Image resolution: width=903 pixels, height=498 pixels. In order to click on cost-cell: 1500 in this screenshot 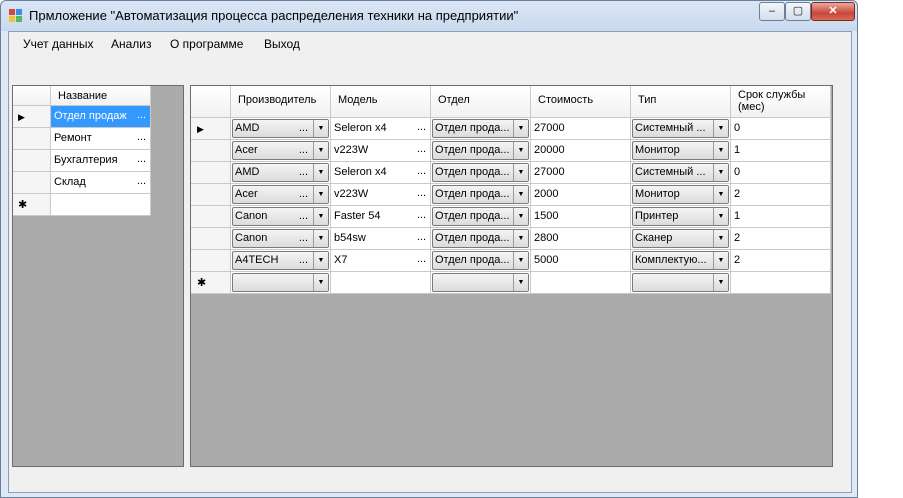, I will do `click(581, 217)`.